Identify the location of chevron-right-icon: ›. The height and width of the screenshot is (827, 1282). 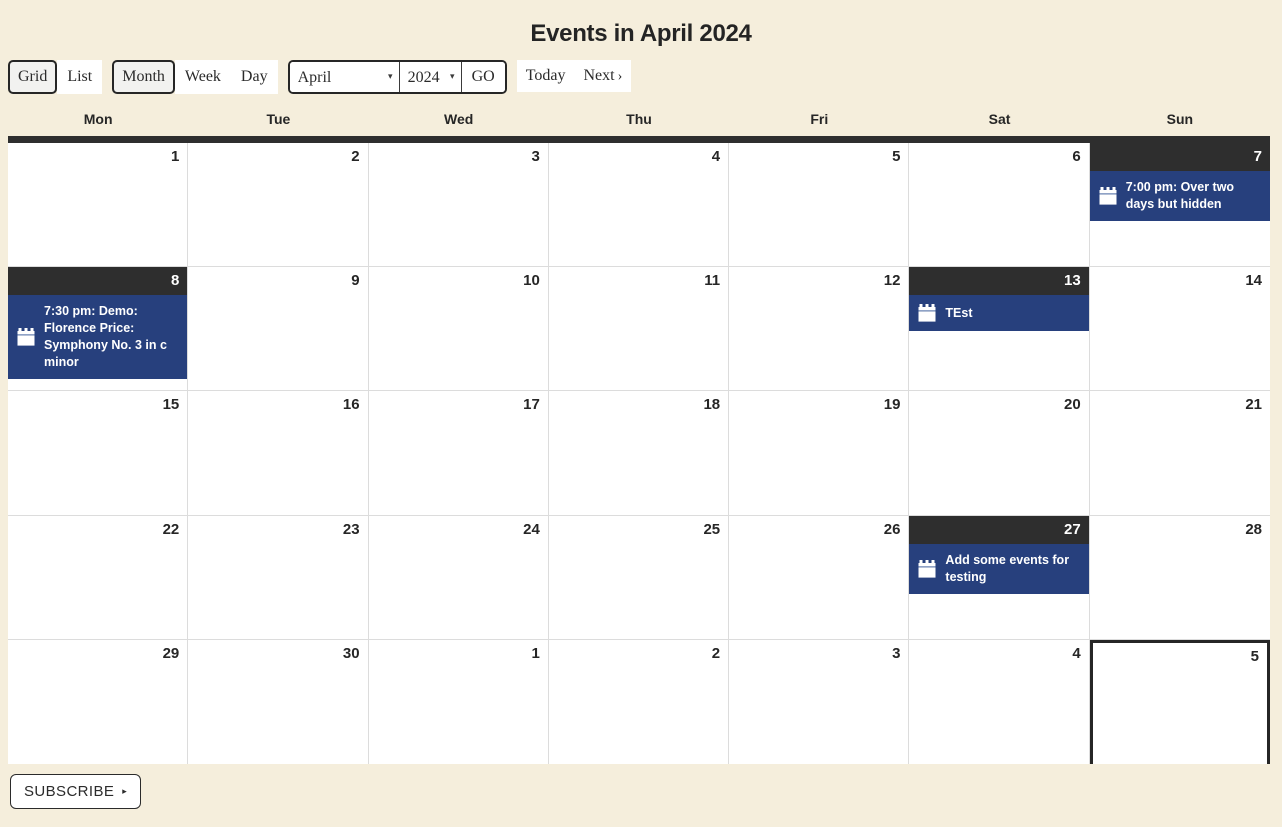
(620, 76).